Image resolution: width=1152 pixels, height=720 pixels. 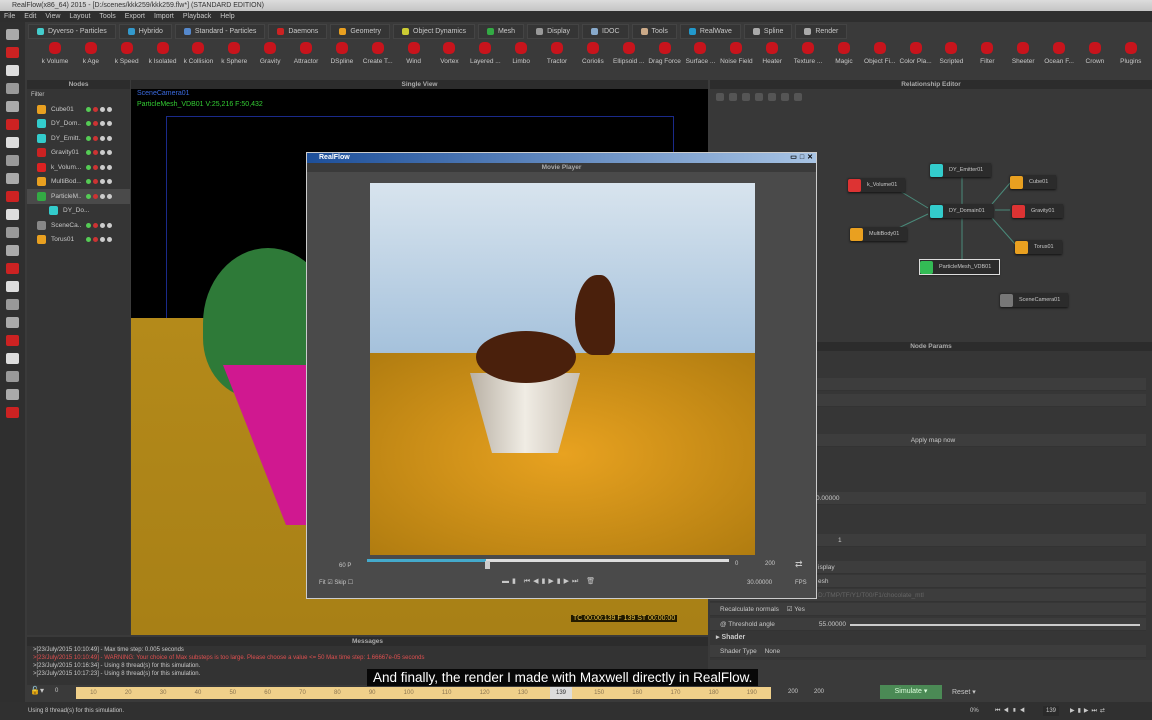 What do you see at coordinates (803, 158) in the screenshot?
I see `window-controls: ▭□✕` at bounding box center [803, 158].